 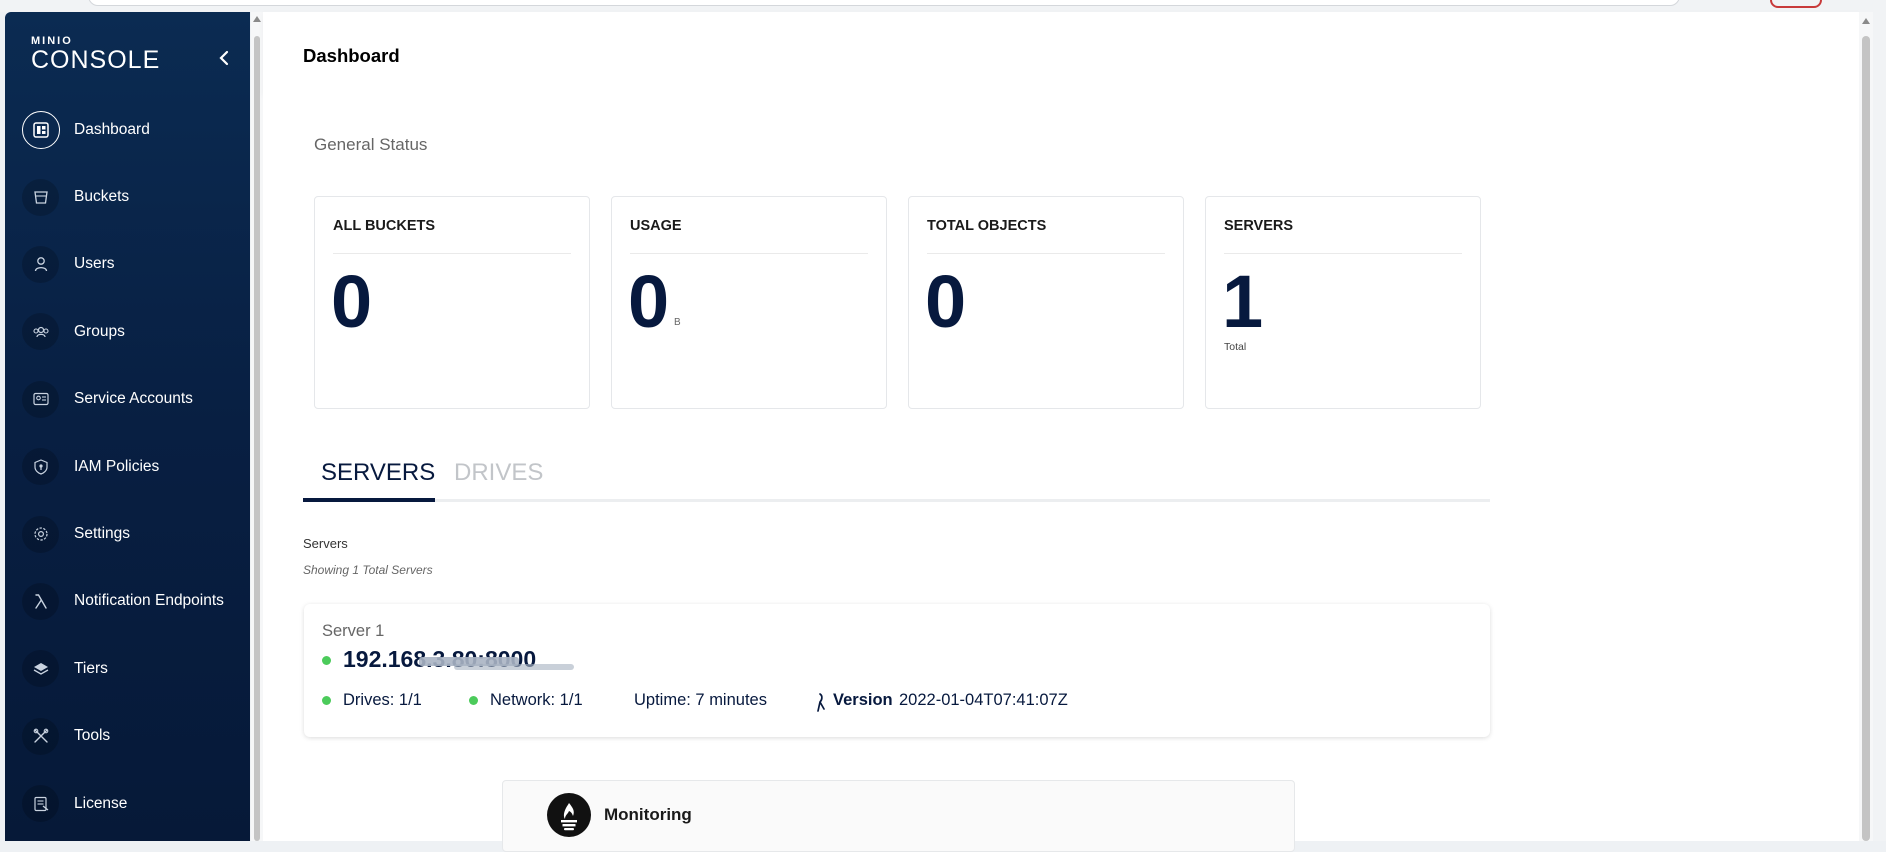 I want to click on total-objects-card: TOTAL OBJECTS 0, so click(x=1046, y=302).